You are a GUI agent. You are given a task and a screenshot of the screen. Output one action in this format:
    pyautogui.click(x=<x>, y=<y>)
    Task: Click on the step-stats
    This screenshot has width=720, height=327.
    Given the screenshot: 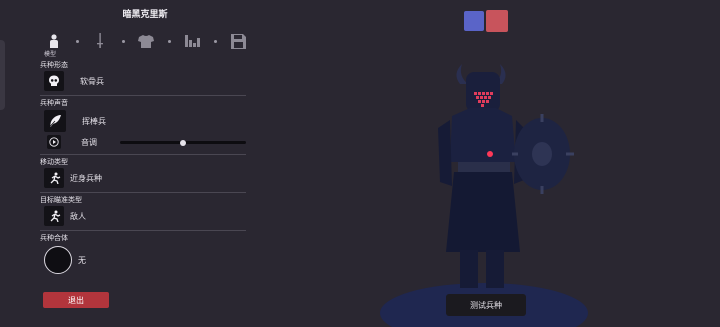 What is the action you would take?
    pyautogui.click(x=192, y=41)
    